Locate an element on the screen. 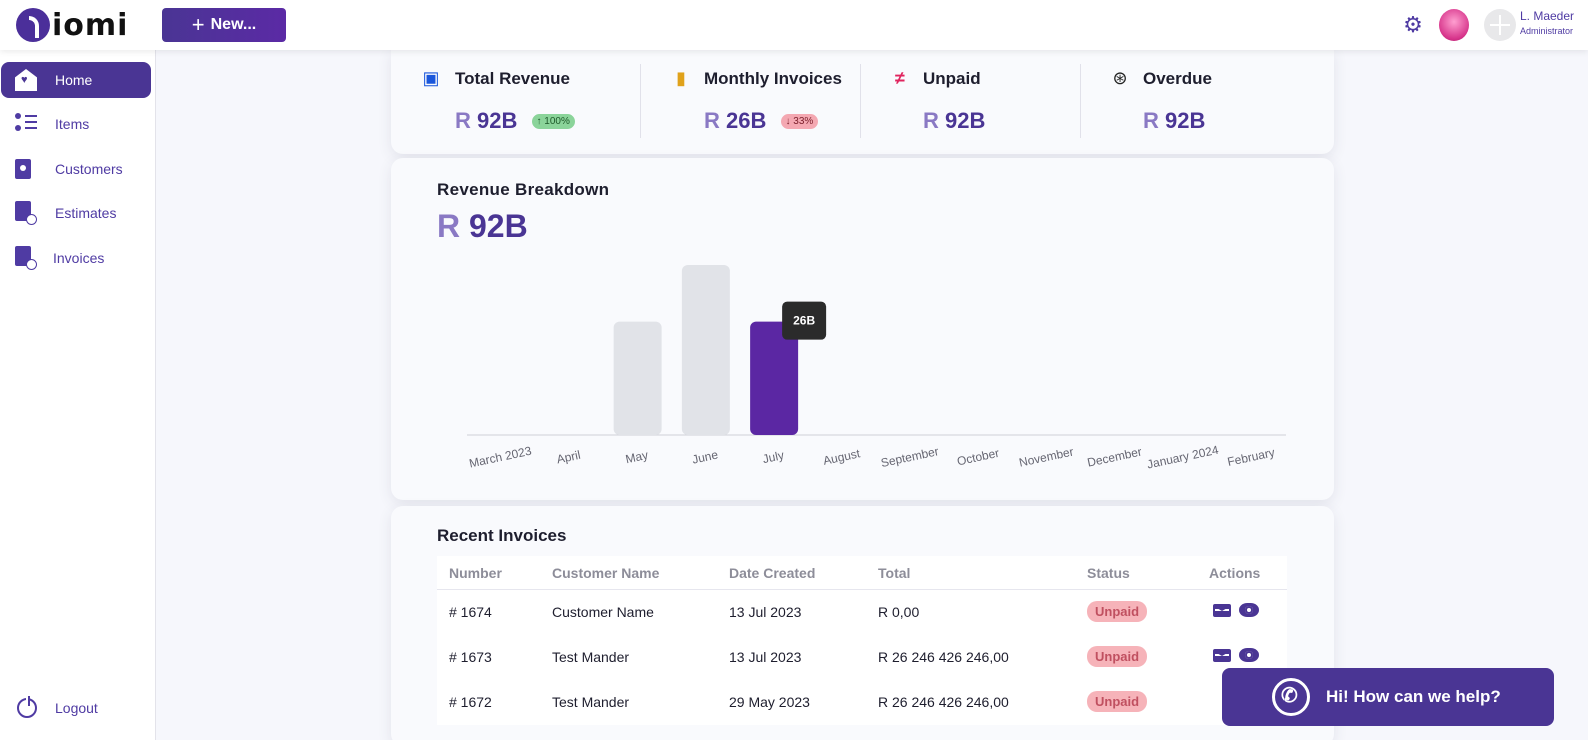  column-header: Total is located at coordinates (894, 573).